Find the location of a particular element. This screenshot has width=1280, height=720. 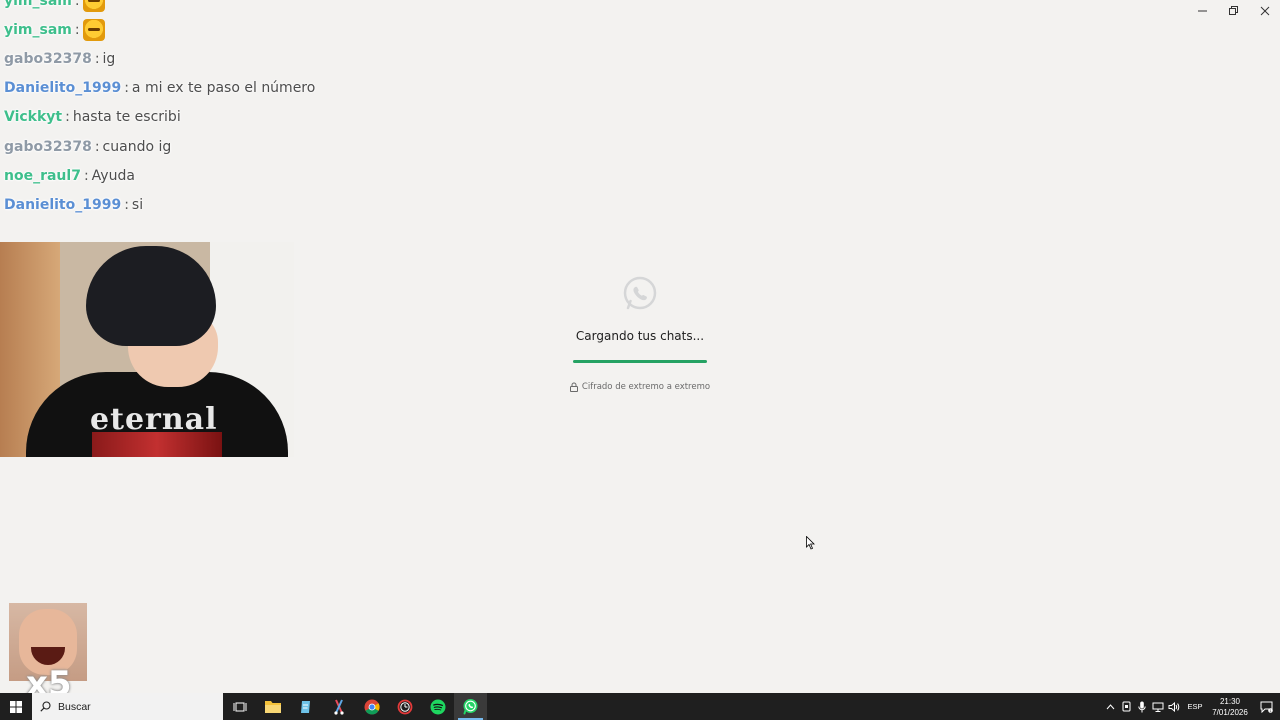

close-icon is located at coordinates (1264, 11).